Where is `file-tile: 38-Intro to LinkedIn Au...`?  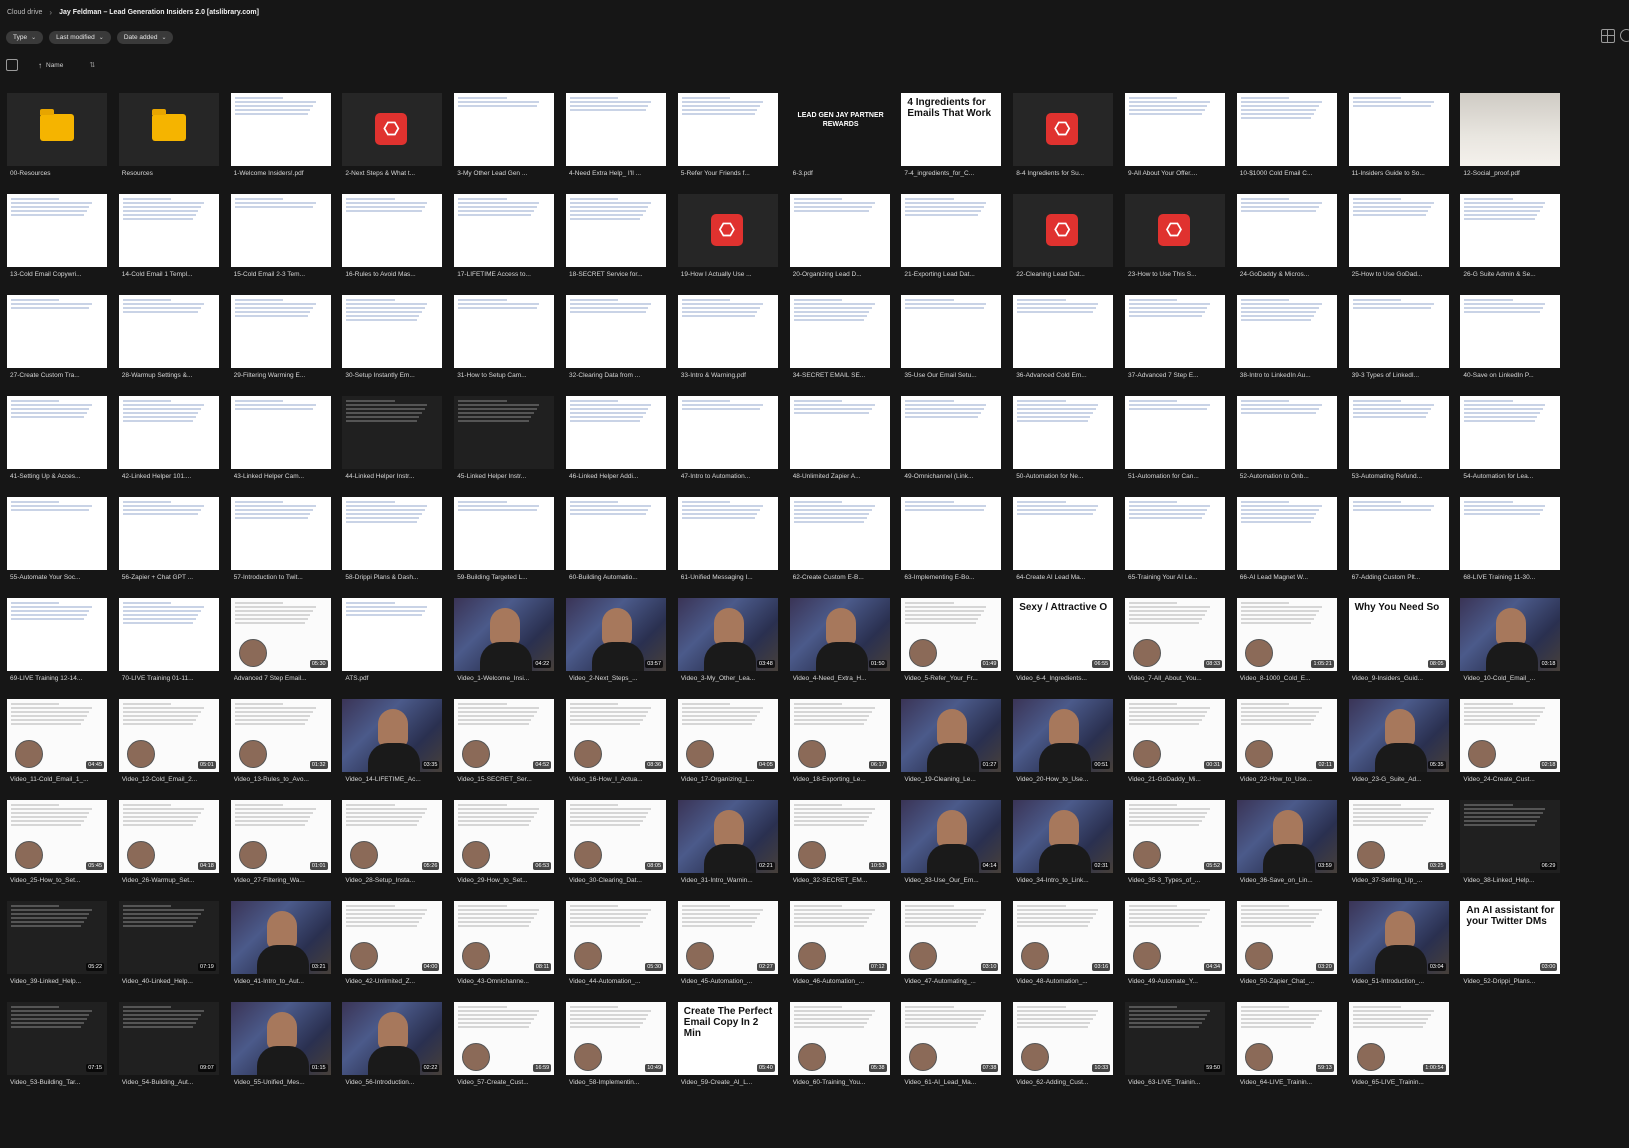 file-tile: 38-Intro to LinkedIn Au... is located at coordinates (1286, 342).